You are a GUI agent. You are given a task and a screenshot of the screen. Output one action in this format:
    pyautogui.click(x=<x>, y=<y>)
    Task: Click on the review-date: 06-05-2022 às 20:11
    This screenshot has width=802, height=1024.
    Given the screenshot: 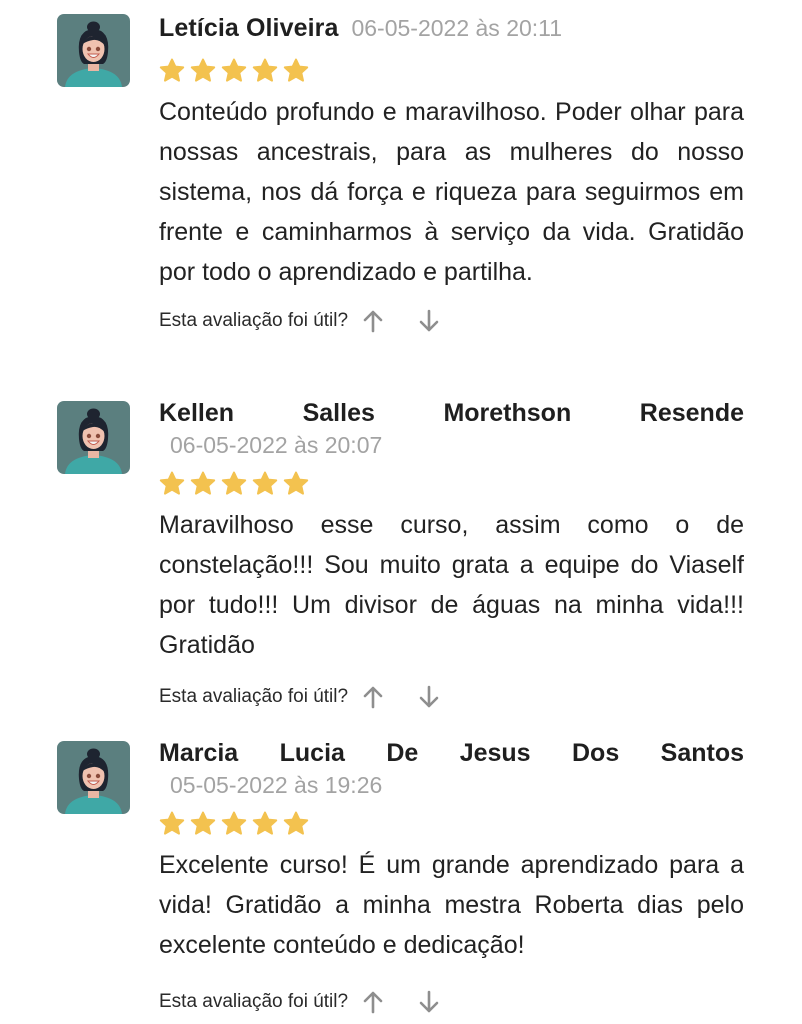 What is the action you would take?
    pyautogui.click(x=457, y=28)
    